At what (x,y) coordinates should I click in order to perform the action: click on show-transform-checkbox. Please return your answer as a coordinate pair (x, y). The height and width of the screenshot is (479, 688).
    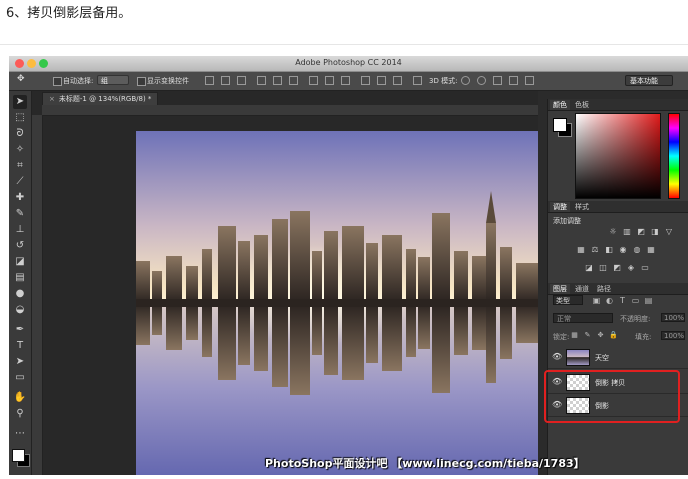
    Looking at the image, I should click on (141, 81).